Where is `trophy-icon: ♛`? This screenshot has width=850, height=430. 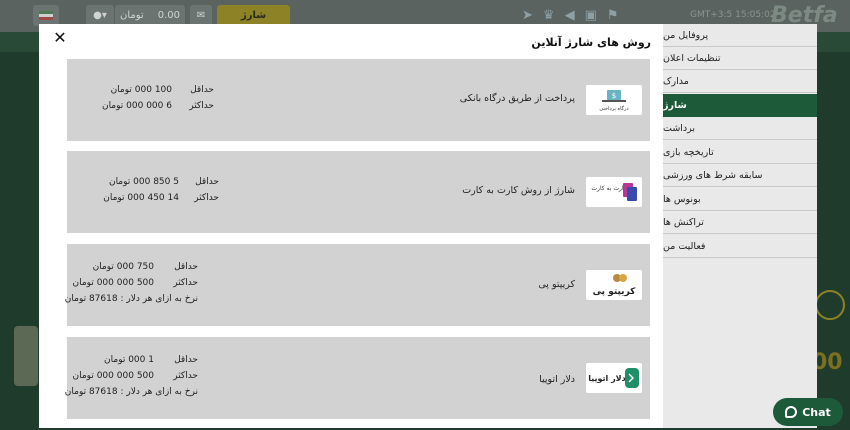 trophy-icon: ♛ is located at coordinates (549, 15).